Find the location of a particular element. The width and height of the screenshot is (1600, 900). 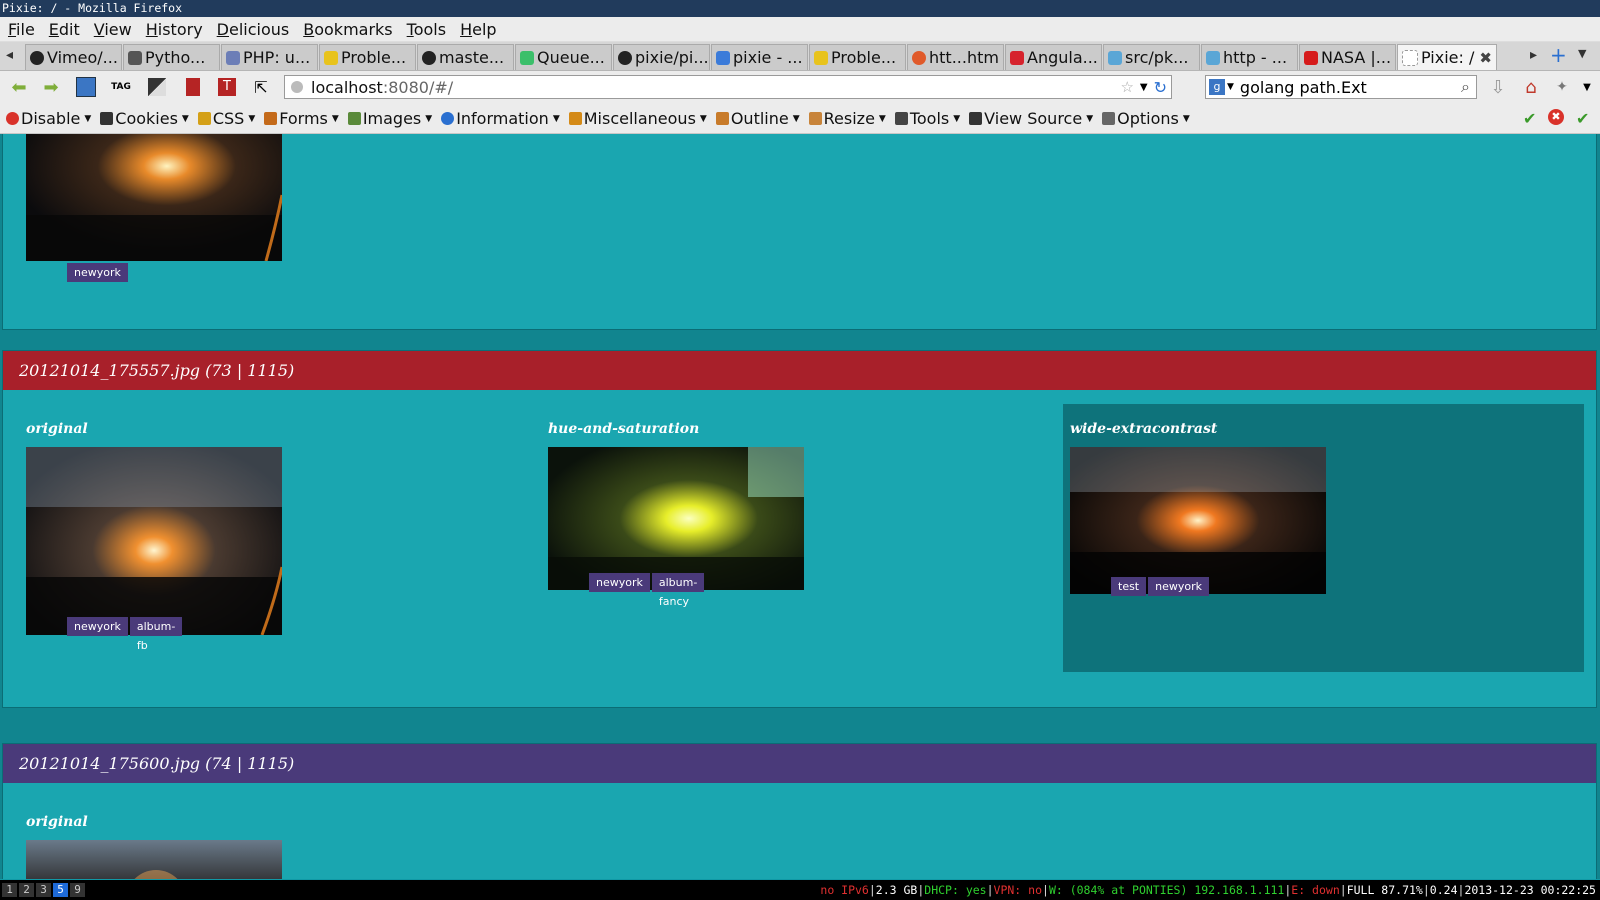

tag-icon: TAG is located at coordinates (121, 87).